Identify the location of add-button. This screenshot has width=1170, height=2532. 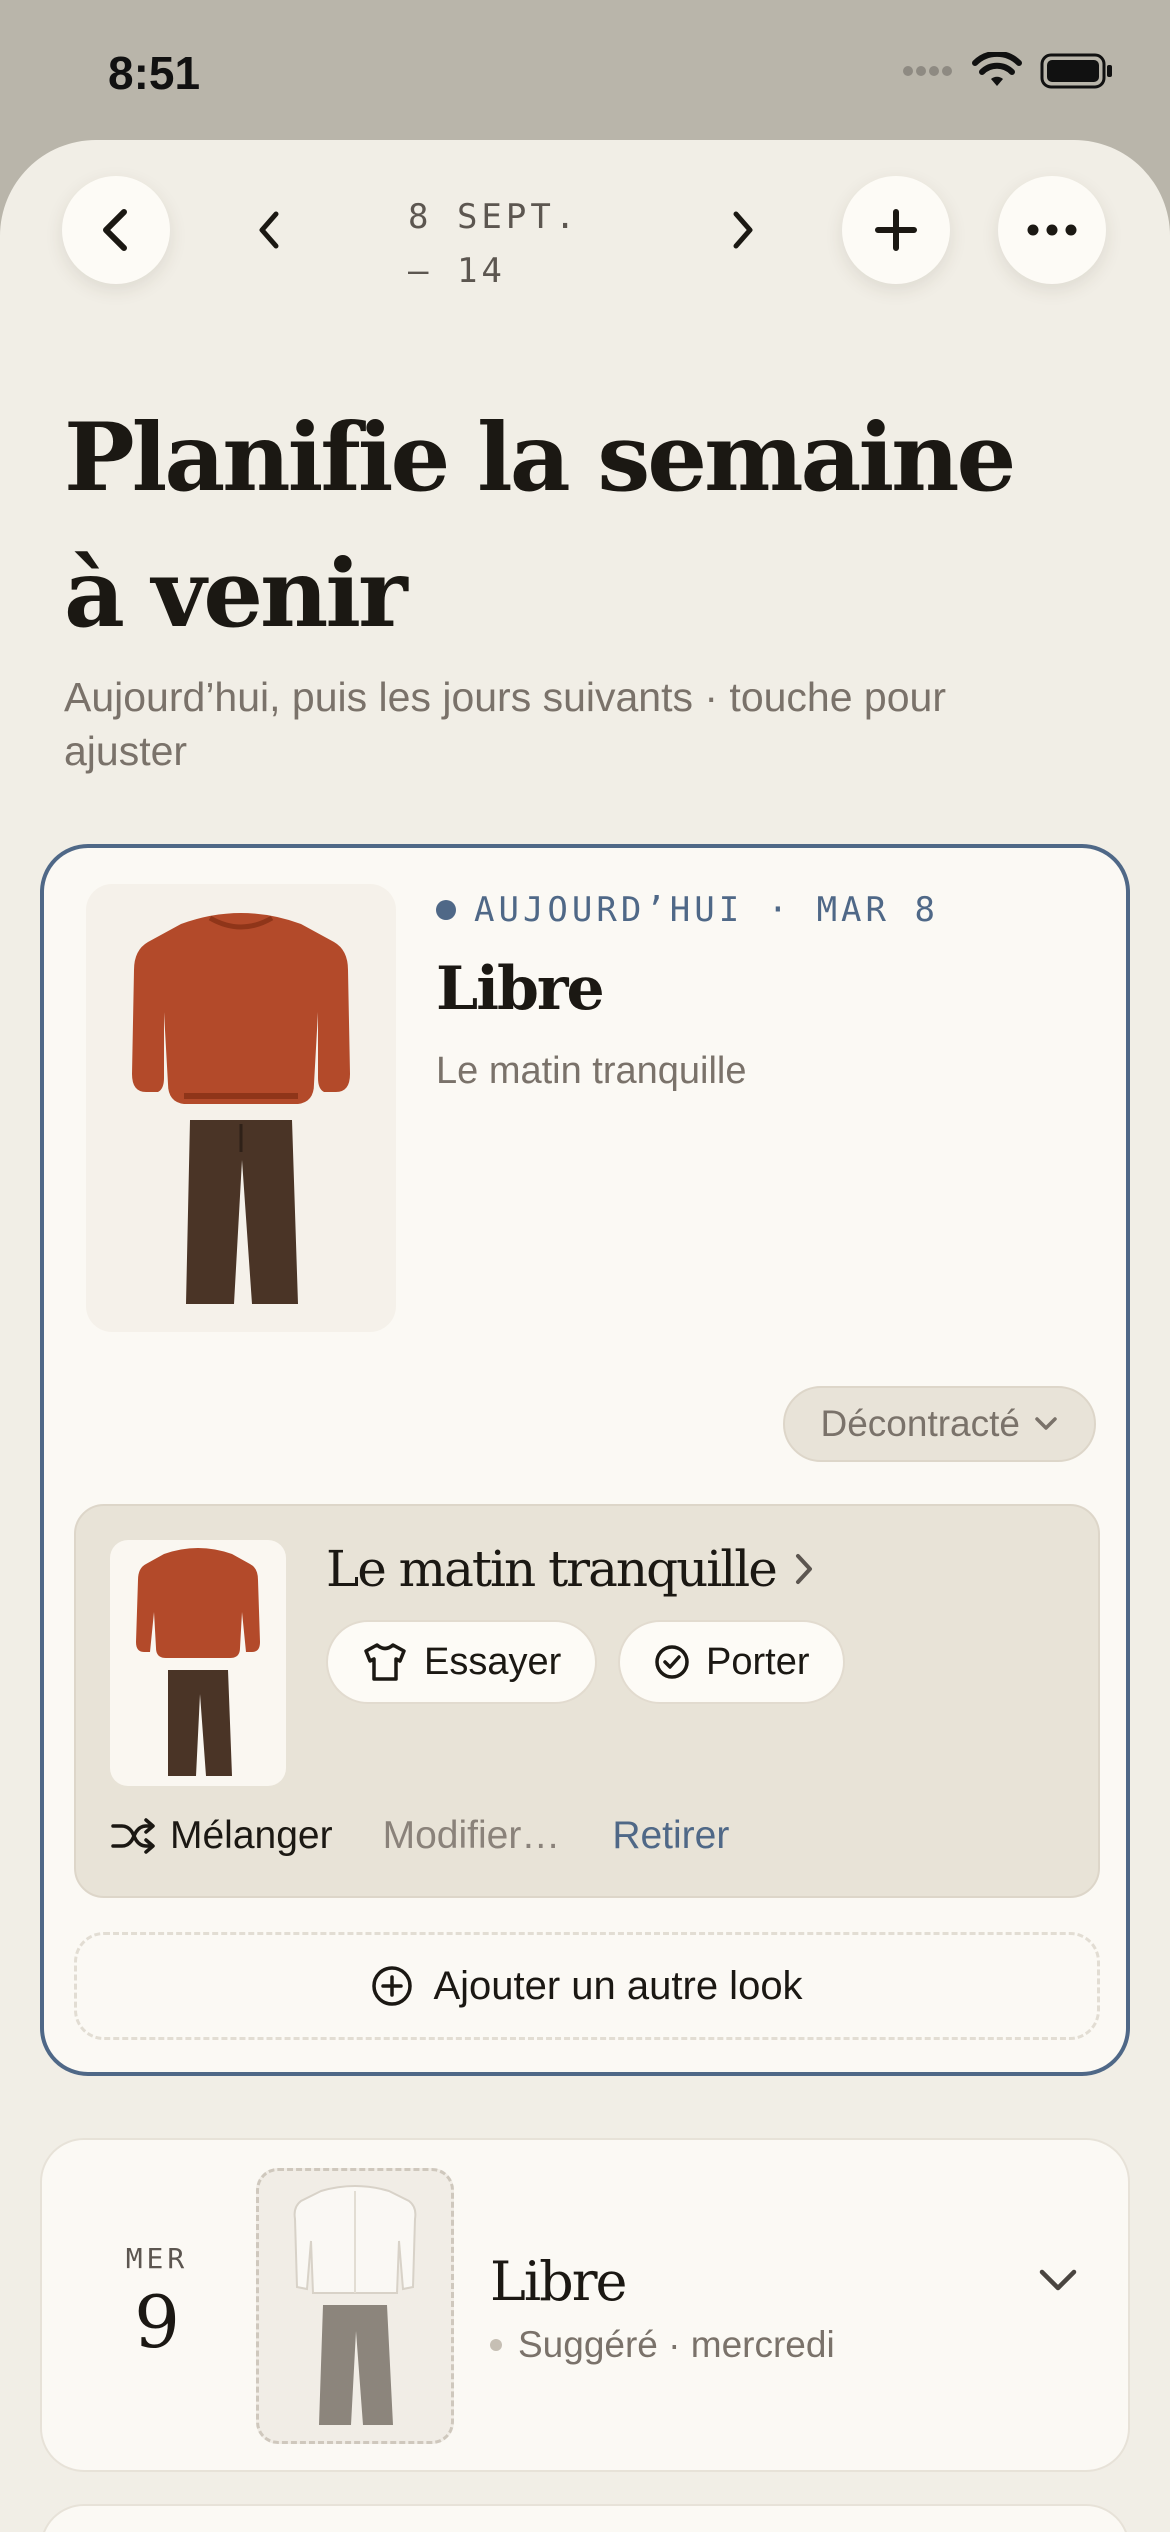
(896, 230).